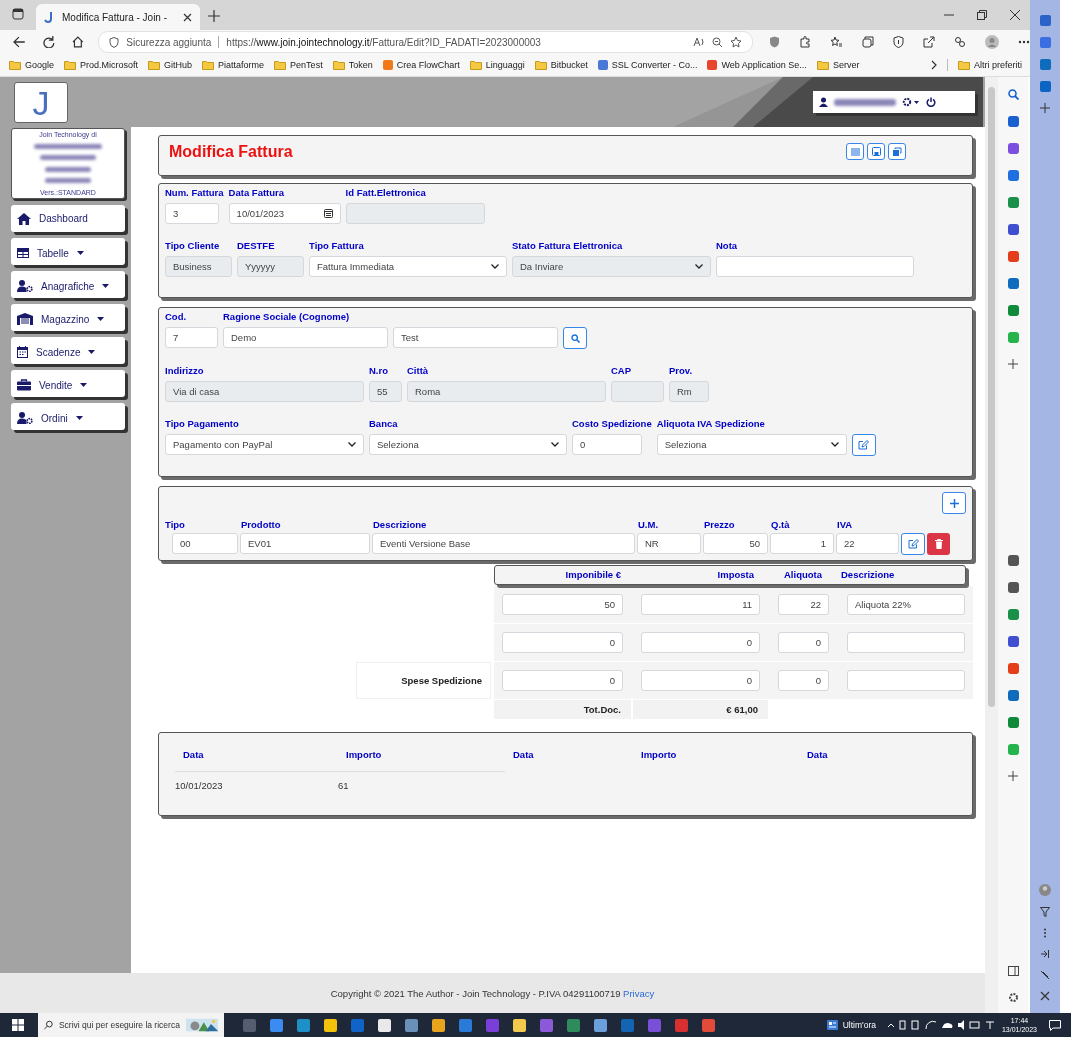 Image resolution: width=1071 pixels, height=1047 pixels. What do you see at coordinates (992, 42) in the screenshot?
I see `avatar-icon` at bounding box center [992, 42].